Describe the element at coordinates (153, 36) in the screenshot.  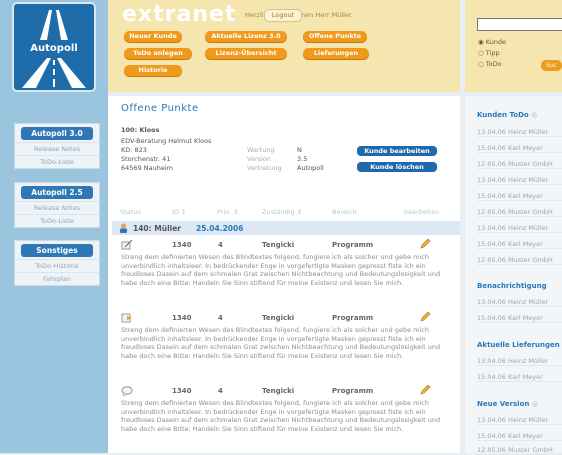
I see `neuer-kunde-button: Neuer Kunde` at that location.